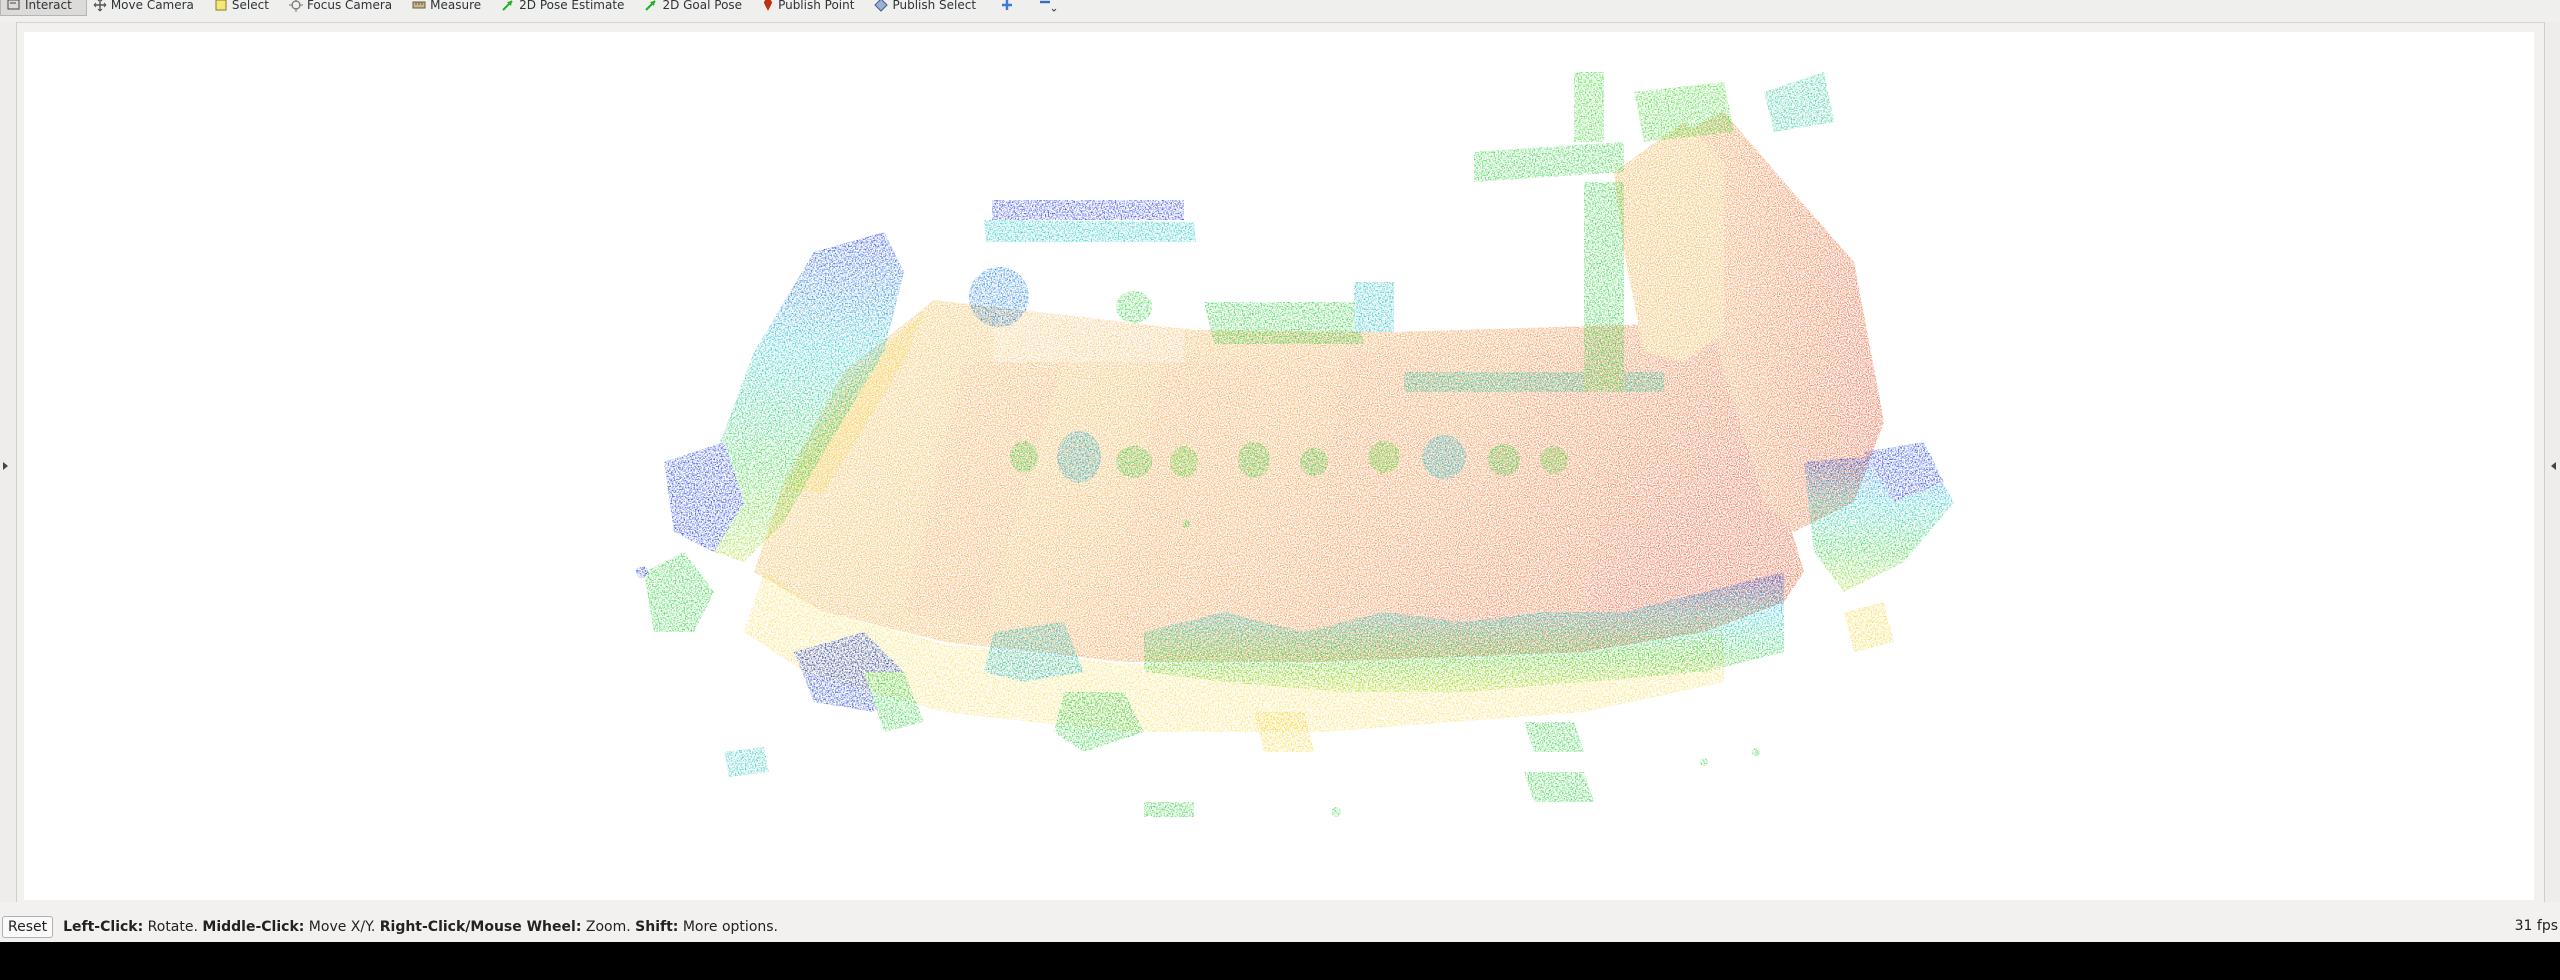 This screenshot has width=2560, height=980. What do you see at coordinates (572, 6) in the screenshot?
I see `pose-estimate-tool-label: 2D Pose Estimate` at bounding box center [572, 6].